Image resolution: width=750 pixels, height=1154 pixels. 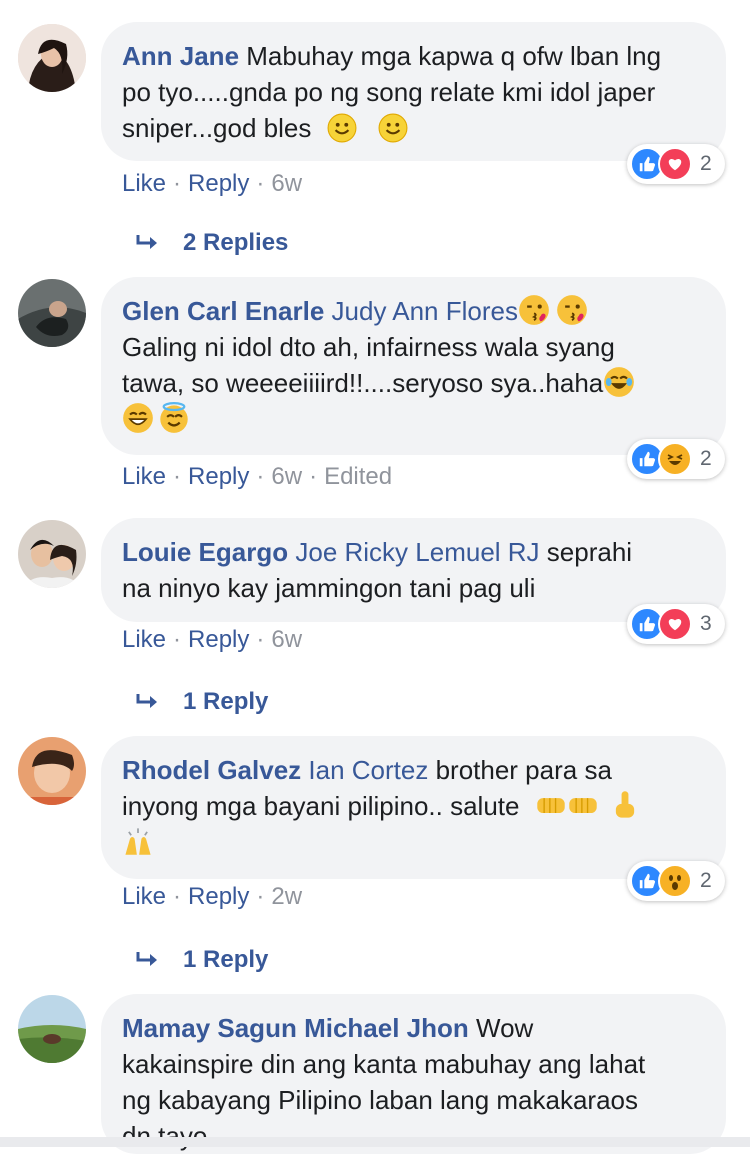 I want to click on haha-icon, so click(x=675, y=459).